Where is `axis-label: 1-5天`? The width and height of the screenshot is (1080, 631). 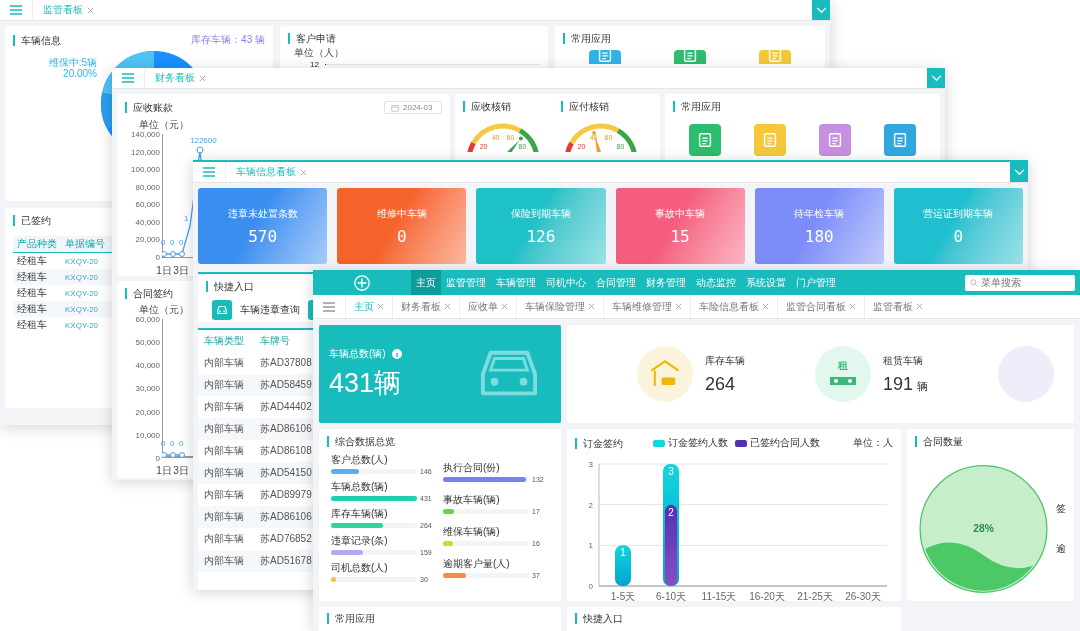 axis-label: 1-5天 is located at coordinates (623, 596).